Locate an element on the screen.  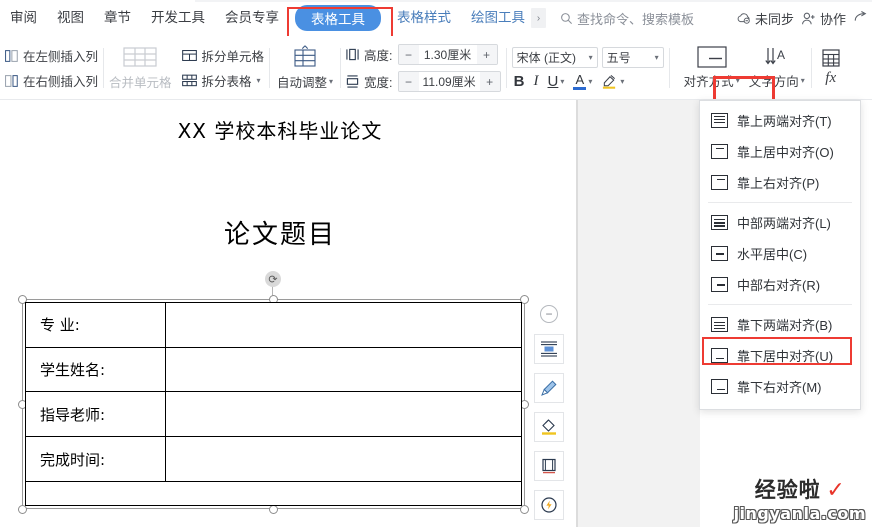
split-cell-button: 拆分单元格 is located at coordinates (223, 55).